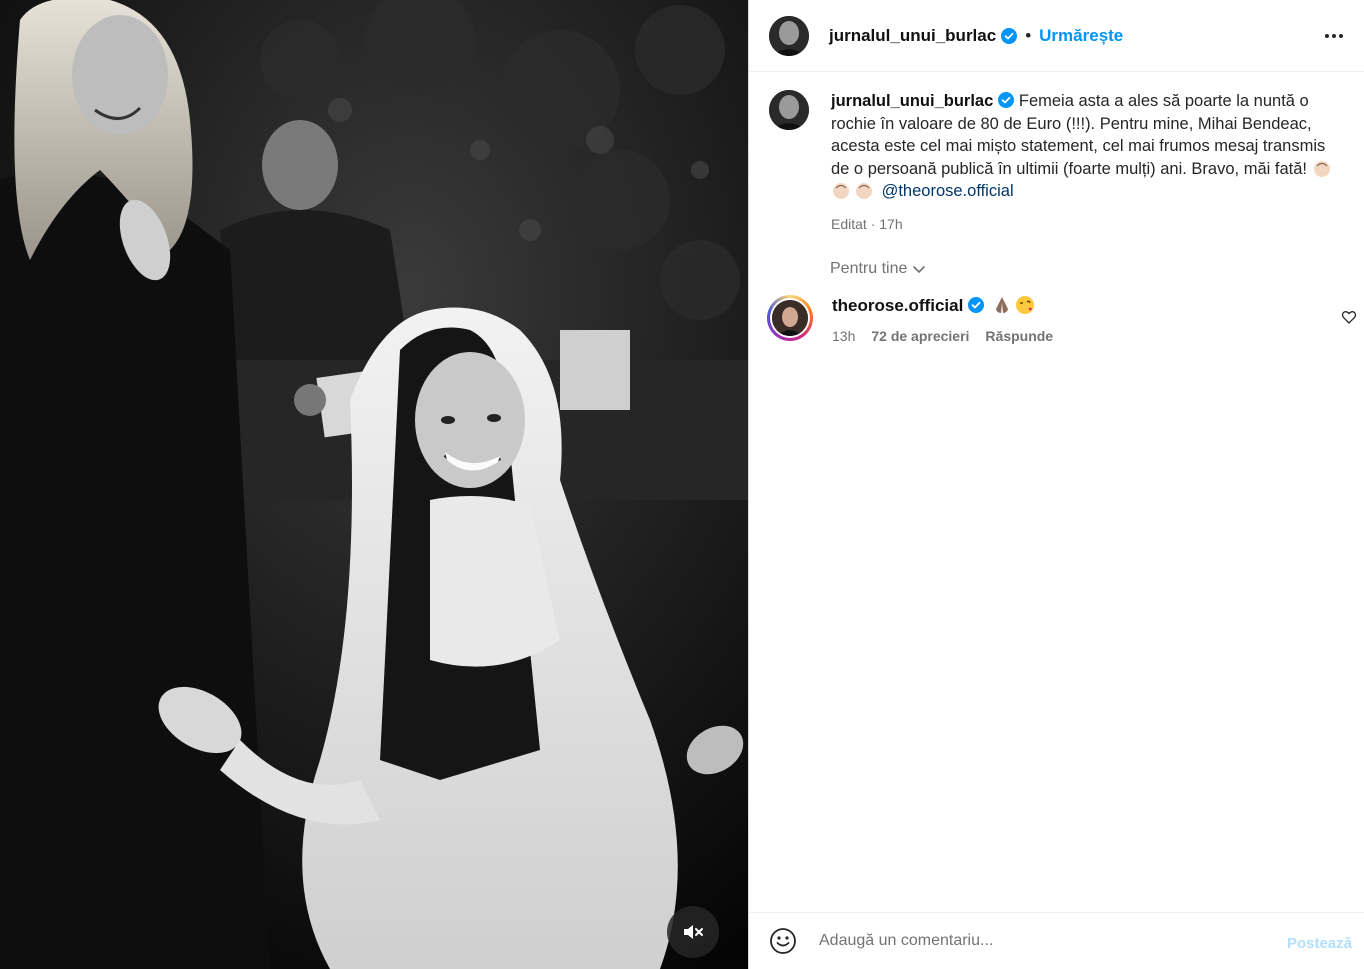  I want to click on caption-username: jurnalul_unui_burlac, so click(912, 101).